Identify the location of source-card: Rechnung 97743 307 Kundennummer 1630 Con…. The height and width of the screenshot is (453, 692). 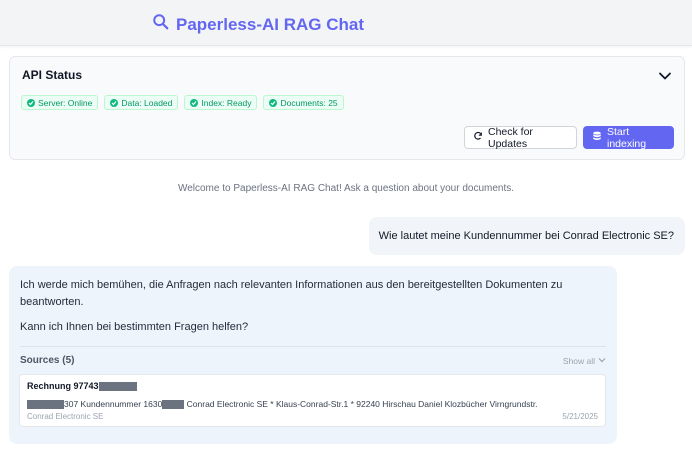
(312, 400).